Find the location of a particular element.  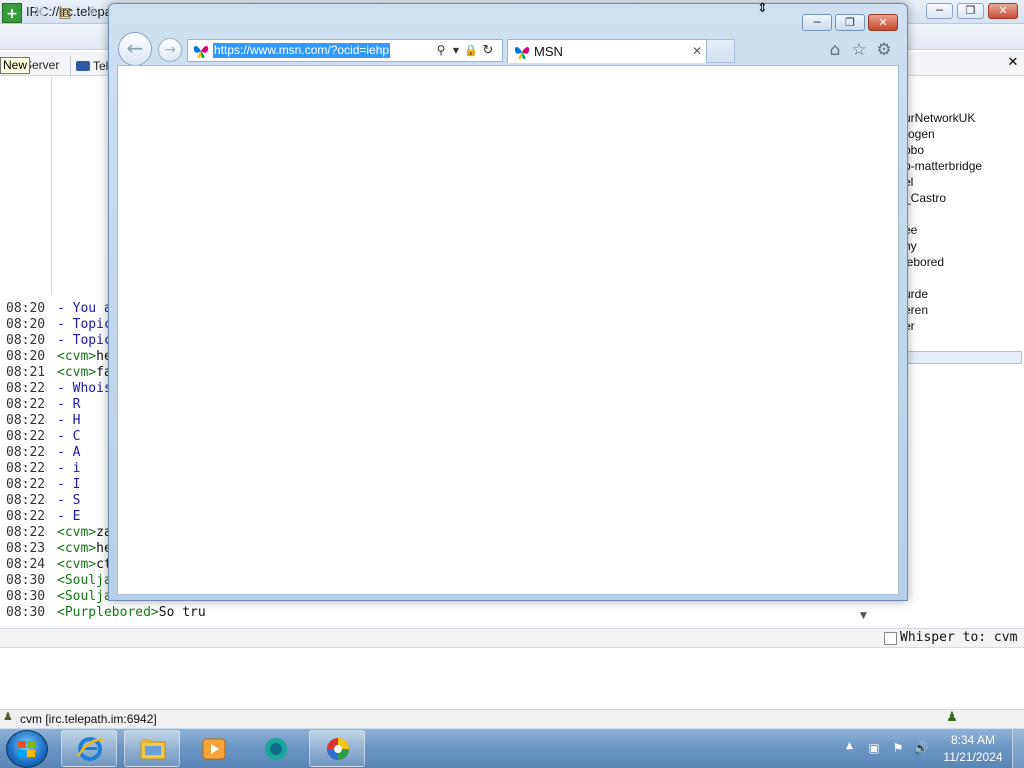

taskbar-windows-explorer is located at coordinates (152, 748).